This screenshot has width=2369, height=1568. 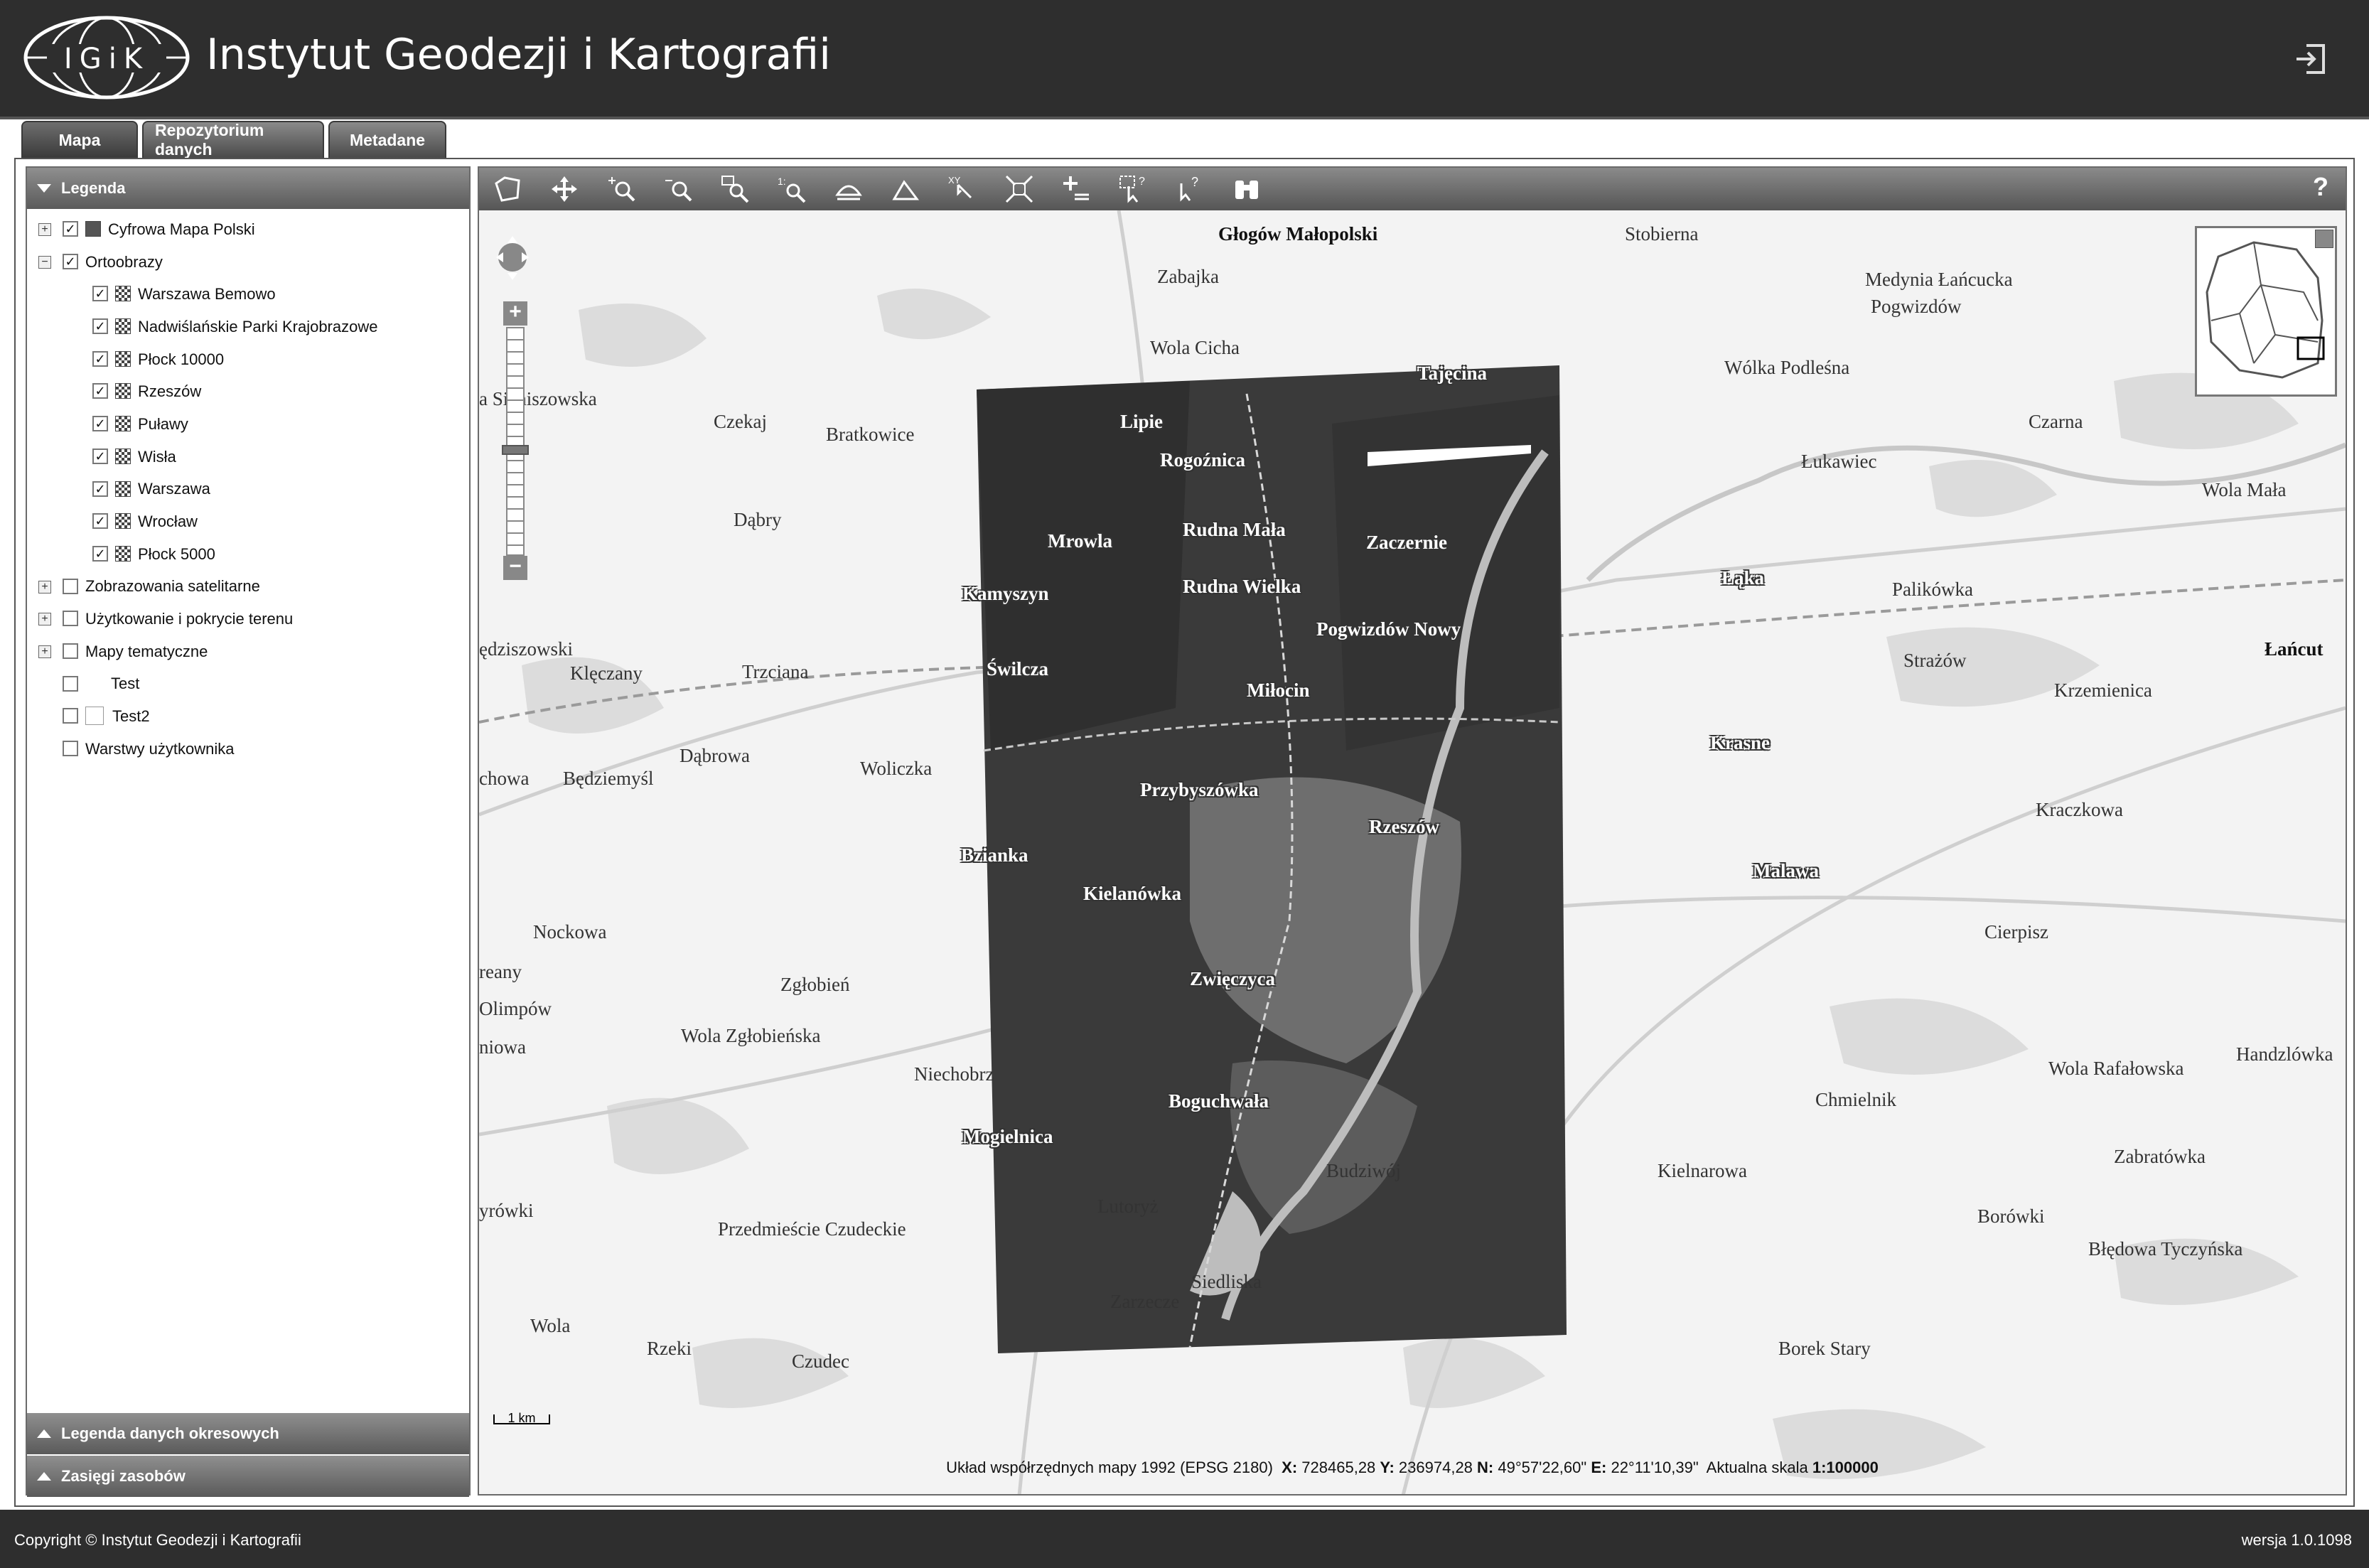 What do you see at coordinates (512, 240) in the screenshot?
I see `pan-up-icon` at bounding box center [512, 240].